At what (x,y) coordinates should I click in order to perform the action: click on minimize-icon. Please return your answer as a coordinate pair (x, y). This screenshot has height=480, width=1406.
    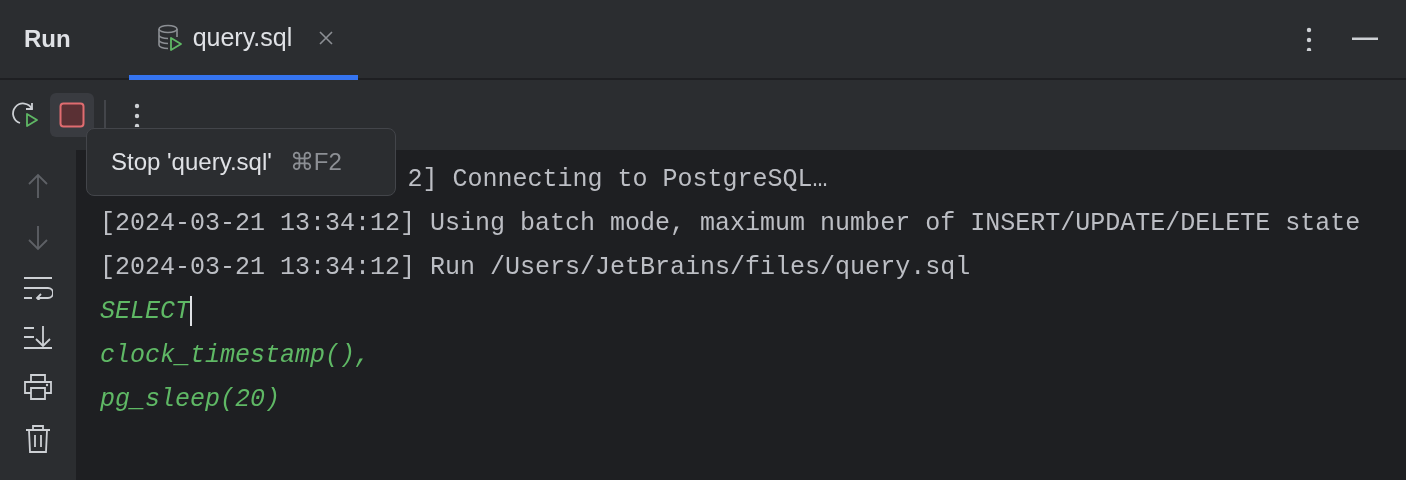
    Looking at the image, I should click on (1365, 39).